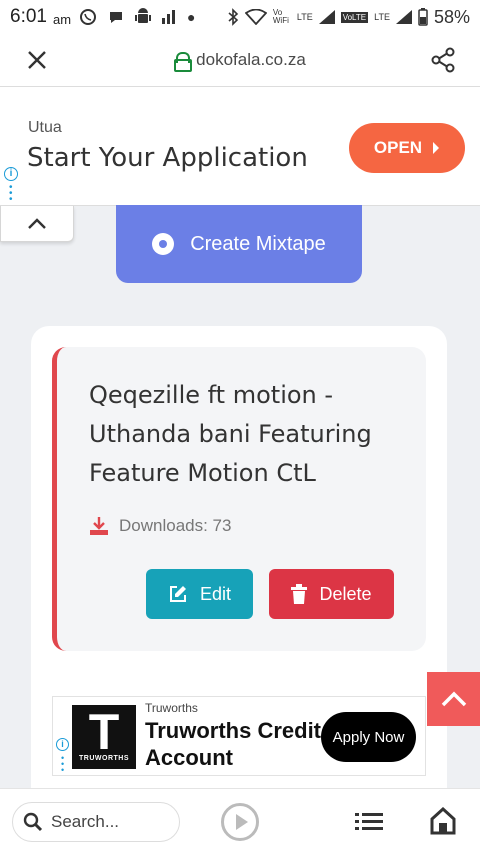 This screenshot has width=480, height=854. I want to click on caret-right-icon, so click(436, 148).